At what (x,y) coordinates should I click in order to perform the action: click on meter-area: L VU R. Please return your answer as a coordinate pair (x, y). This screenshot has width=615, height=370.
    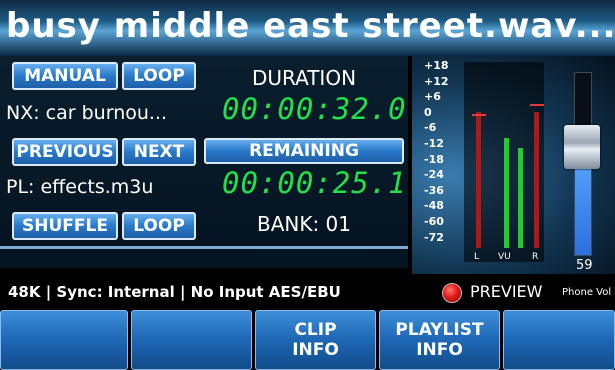
    Looking at the image, I should click on (504, 162).